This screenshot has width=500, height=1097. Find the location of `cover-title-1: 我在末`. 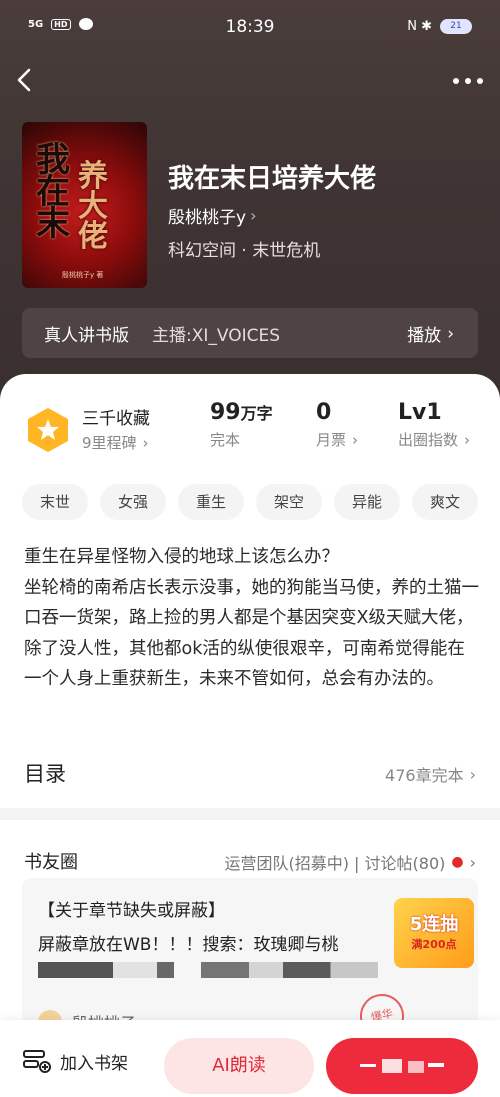

cover-title-1: 我在末 is located at coordinates (53, 192).